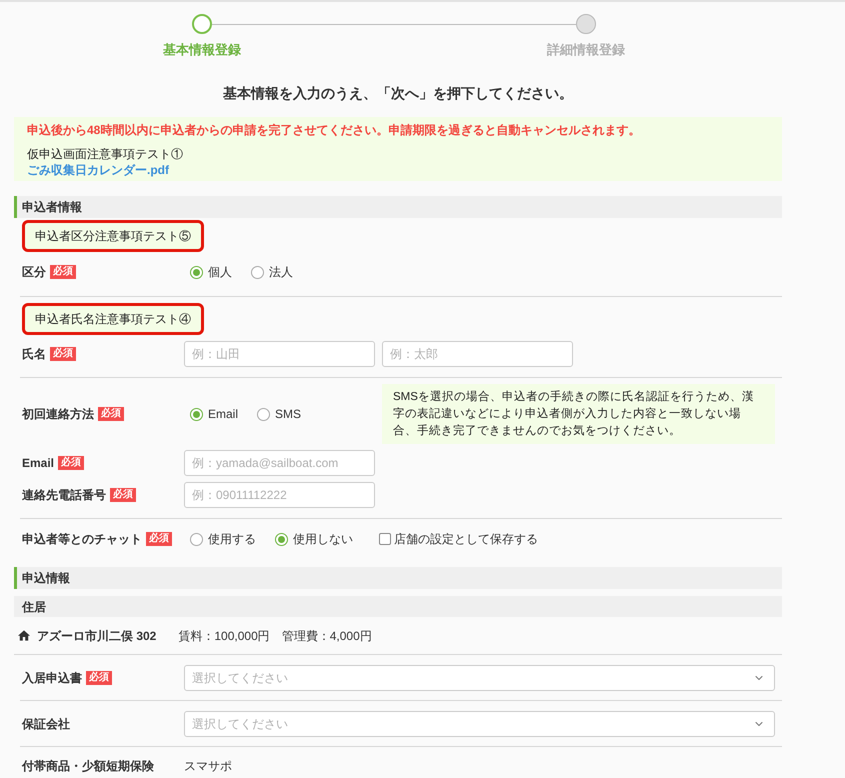  What do you see at coordinates (224, 636) in the screenshot?
I see `rent-text: 賃料：100,000円` at bounding box center [224, 636].